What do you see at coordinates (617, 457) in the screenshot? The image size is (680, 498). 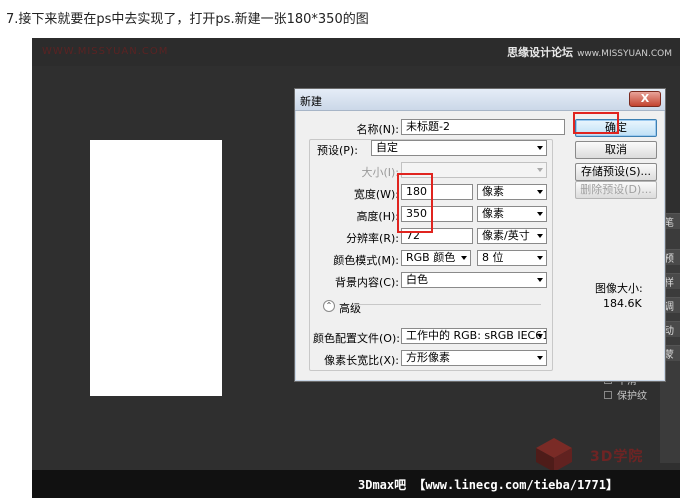 I see `corner-watermark: 3D学院` at bounding box center [617, 457].